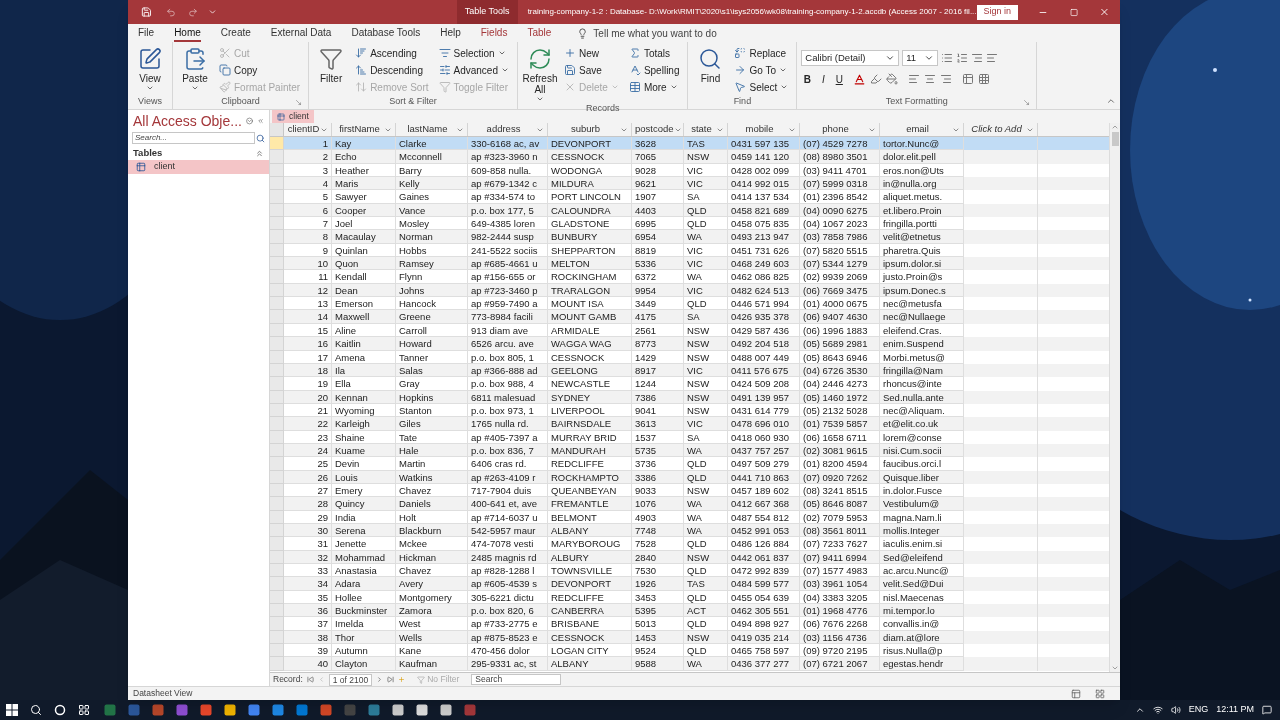 This screenshot has width=1280, height=720. What do you see at coordinates (308, 129) in the screenshot?
I see `column-header: clientID` at bounding box center [308, 129].